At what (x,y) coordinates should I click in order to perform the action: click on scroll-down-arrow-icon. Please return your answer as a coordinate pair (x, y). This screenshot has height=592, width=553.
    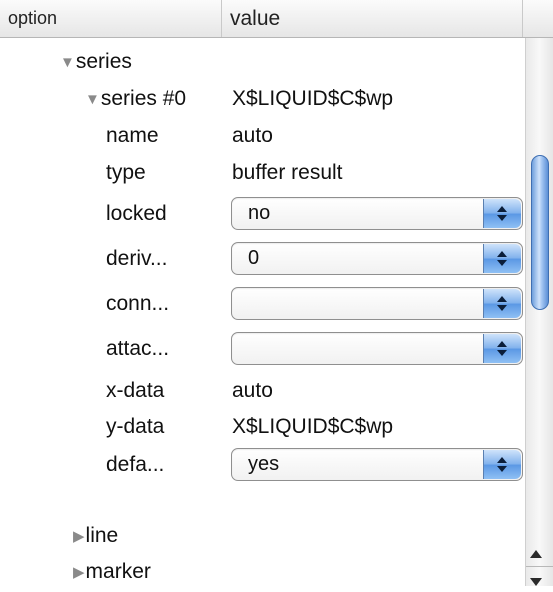
    Looking at the image, I should click on (536, 582).